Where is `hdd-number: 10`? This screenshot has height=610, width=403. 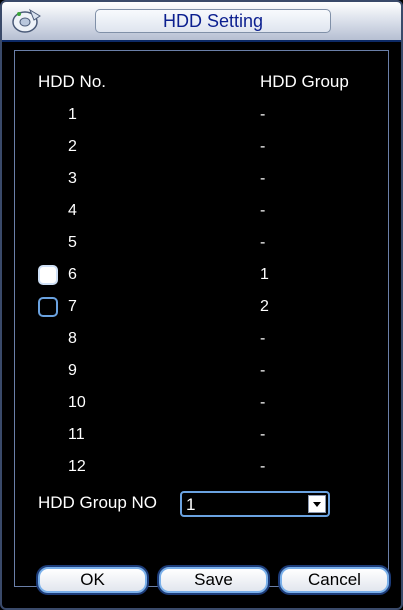
hdd-number: 10 is located at coordinates (77, 402).